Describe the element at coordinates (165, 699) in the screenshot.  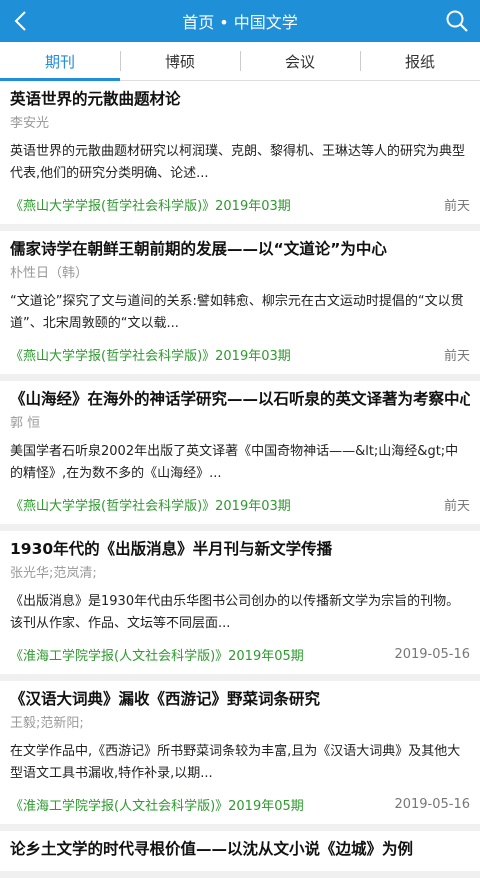
I see `article-title: 《汉语大词典》漏收《西游记》野菜词条研究` at that location.